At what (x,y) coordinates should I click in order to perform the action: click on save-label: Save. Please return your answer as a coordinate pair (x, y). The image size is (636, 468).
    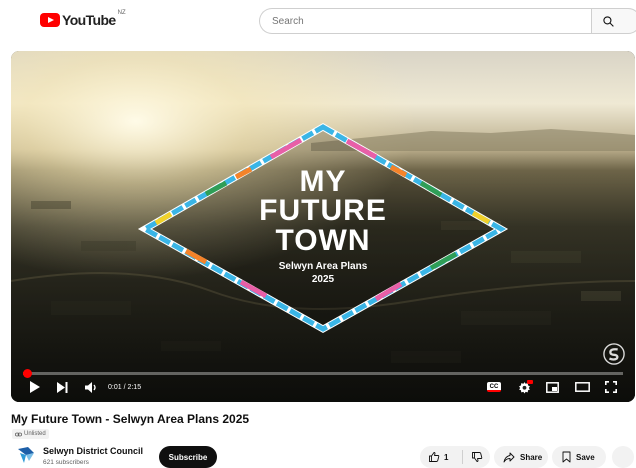
    Looking at the image, I should click on (585, 457).